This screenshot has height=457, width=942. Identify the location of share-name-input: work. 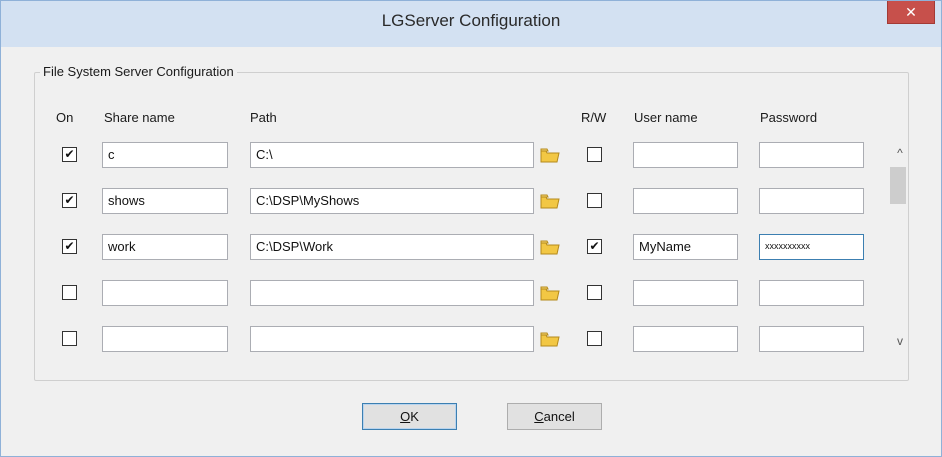
(165, 247).